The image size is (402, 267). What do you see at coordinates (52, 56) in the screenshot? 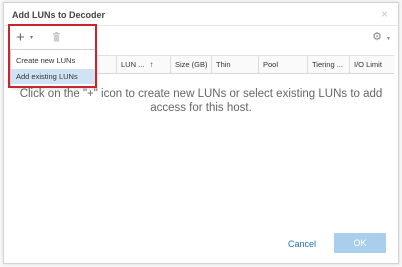
I see `red-highlight-annotation` at bounding box center [52, 56].